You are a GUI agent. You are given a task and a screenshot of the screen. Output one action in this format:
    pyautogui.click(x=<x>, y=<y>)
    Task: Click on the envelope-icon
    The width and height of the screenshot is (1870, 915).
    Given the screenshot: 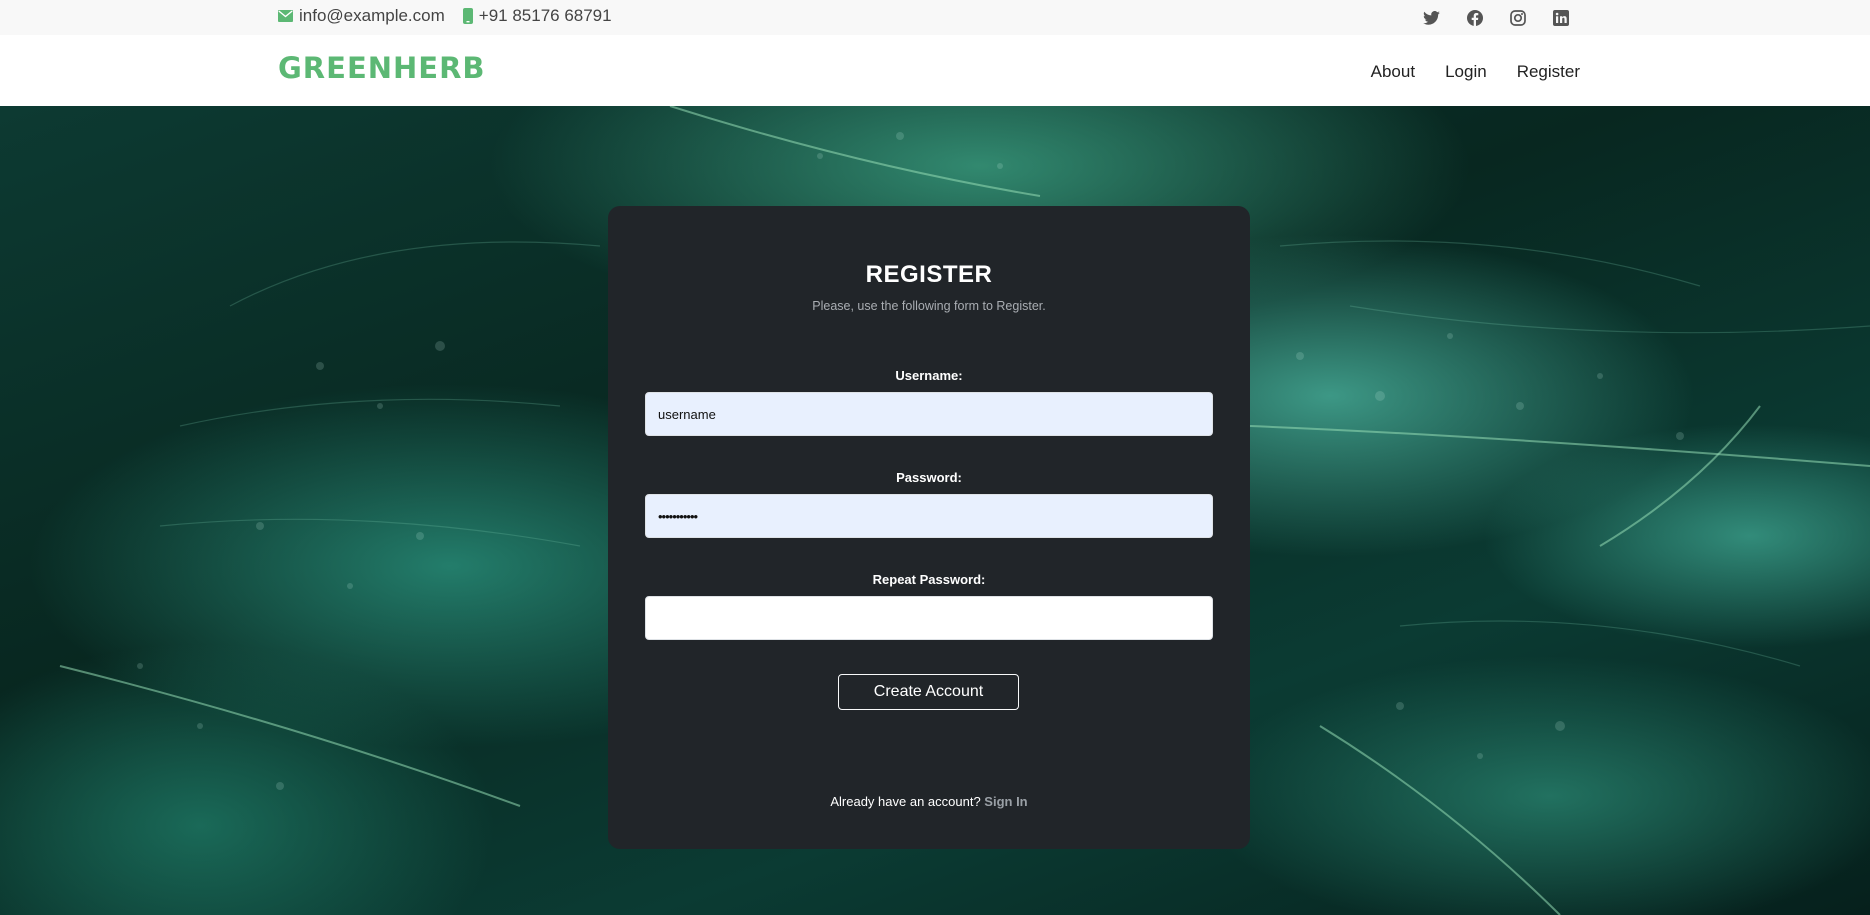 What is the action you would take?
    pyautogui.click(x=285, y=16)
    